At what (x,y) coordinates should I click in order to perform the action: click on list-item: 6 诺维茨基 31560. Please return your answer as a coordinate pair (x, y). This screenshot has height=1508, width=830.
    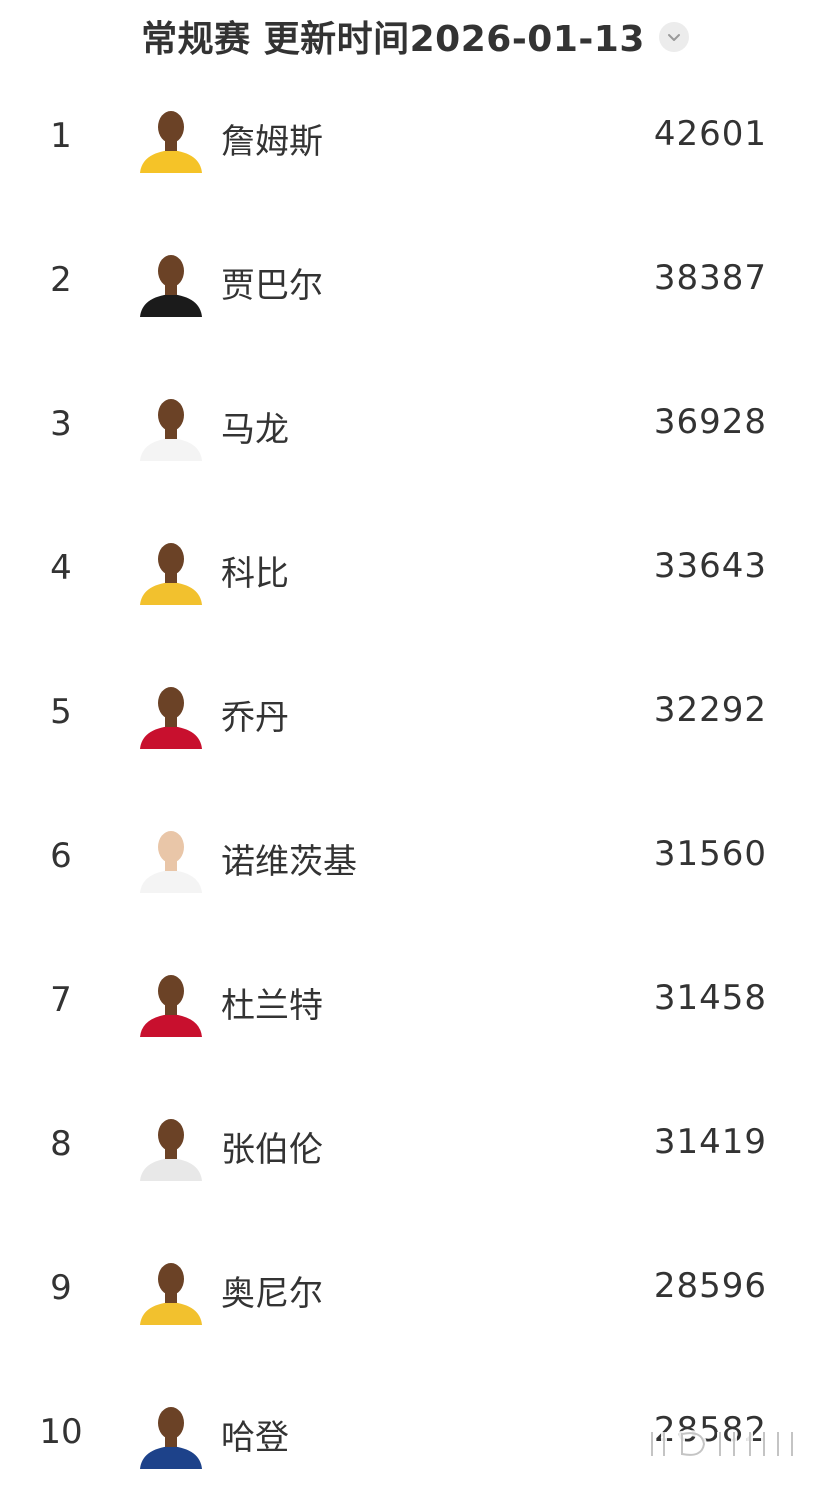
    Looking at the image, I should click on (415, 860).